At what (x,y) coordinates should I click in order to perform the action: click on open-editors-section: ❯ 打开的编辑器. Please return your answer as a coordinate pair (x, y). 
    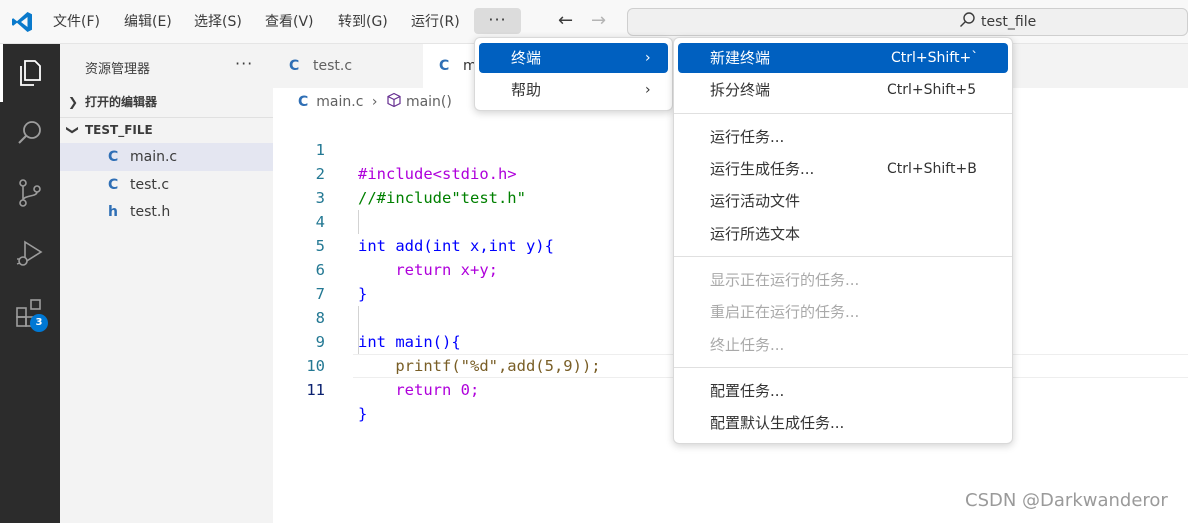
    Looking at the image, I should click on (166, 102).